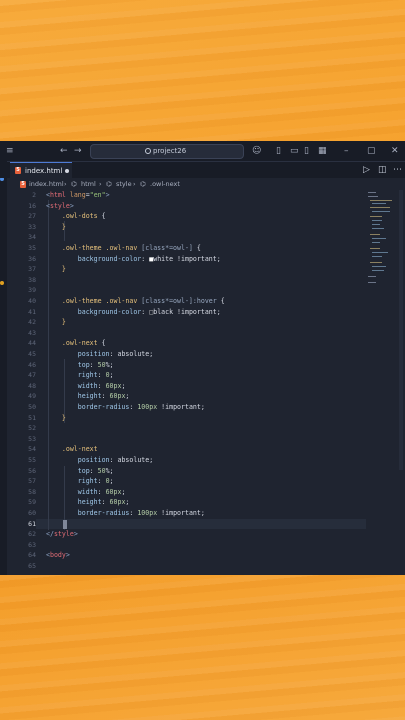  Describe the element at coordinates (322, 151) in the screenshot. I see `customize-layout-icon: ▦` at that location.